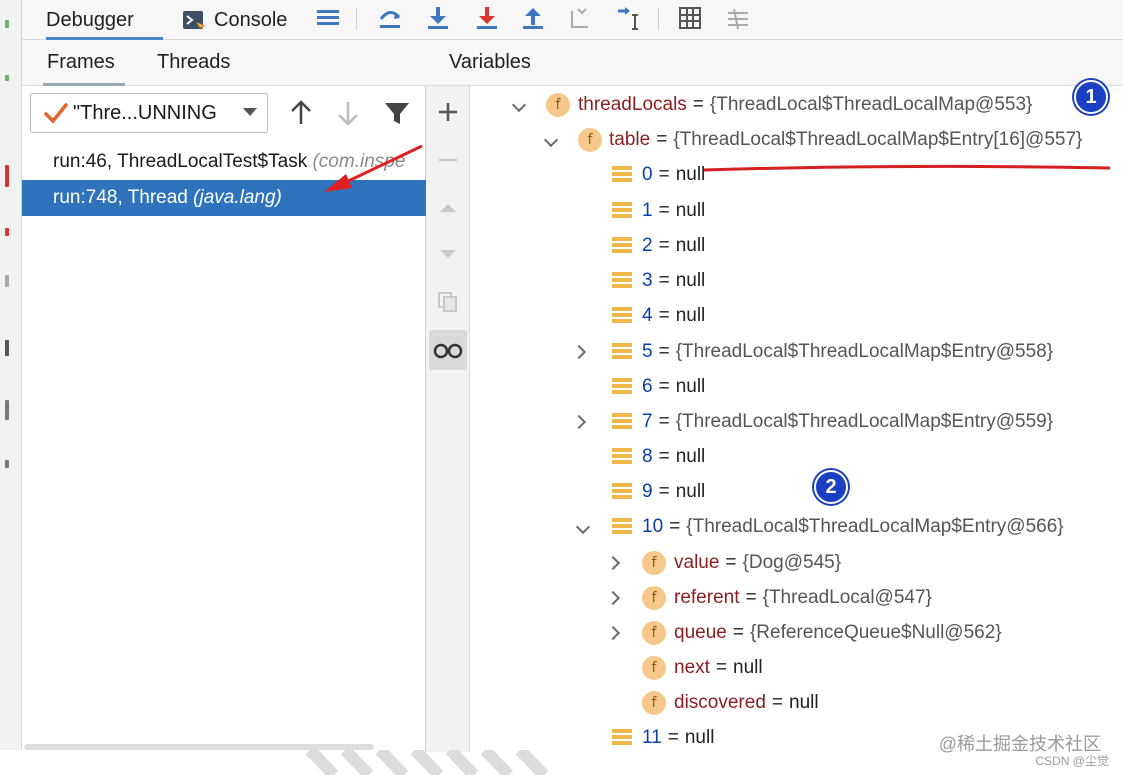 This screenshot has height=775, width=1123. What do you see at coordinates (847, 352) in the screenshot?
I see `variable-text: 5 = {ThreadLocal$ThreadLocalMap$Entry@558}` at bounding box center [847, 352].